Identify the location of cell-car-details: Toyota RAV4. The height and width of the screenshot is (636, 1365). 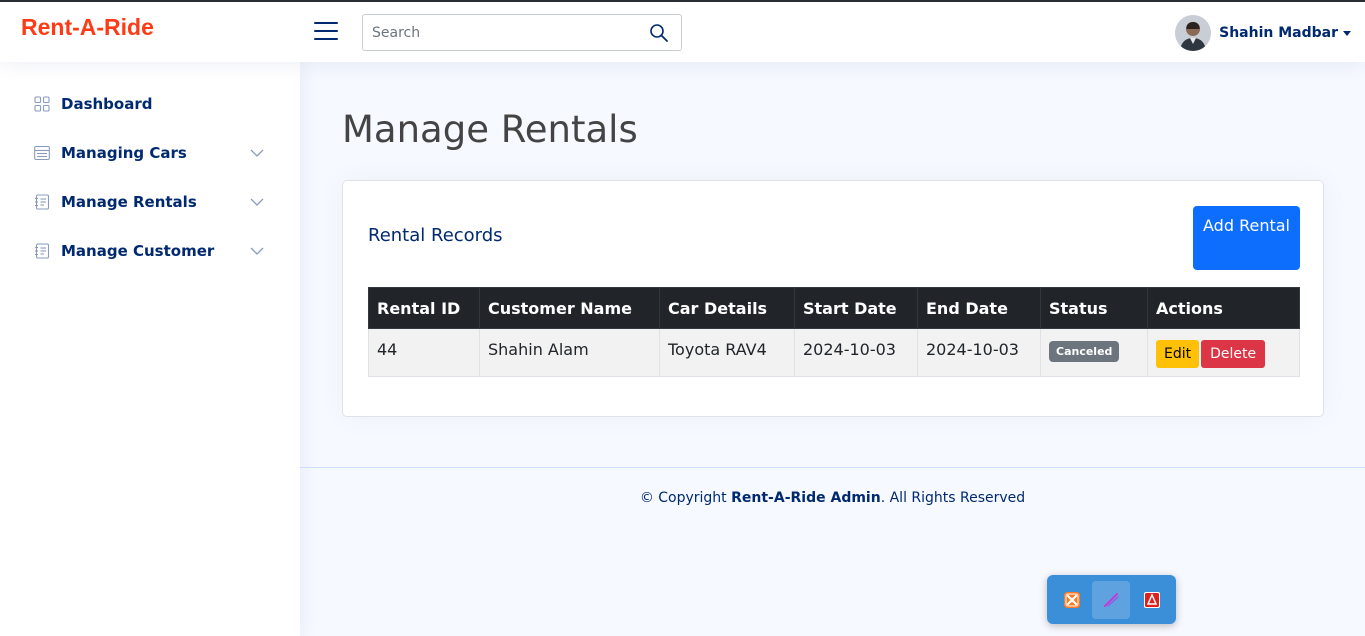
(727, 352).